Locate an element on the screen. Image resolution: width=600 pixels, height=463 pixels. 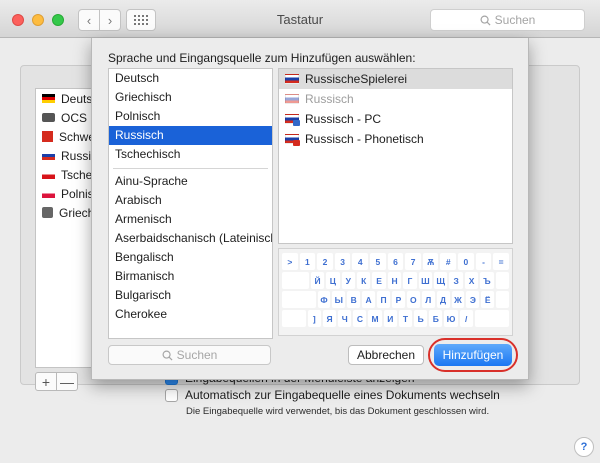
keyboard-key: 3 is located at coordinates (342, 261).